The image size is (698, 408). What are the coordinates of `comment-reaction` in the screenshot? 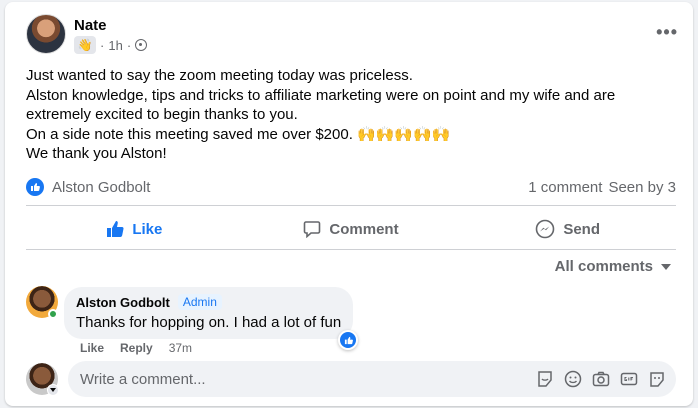 It's located at (348, 340).